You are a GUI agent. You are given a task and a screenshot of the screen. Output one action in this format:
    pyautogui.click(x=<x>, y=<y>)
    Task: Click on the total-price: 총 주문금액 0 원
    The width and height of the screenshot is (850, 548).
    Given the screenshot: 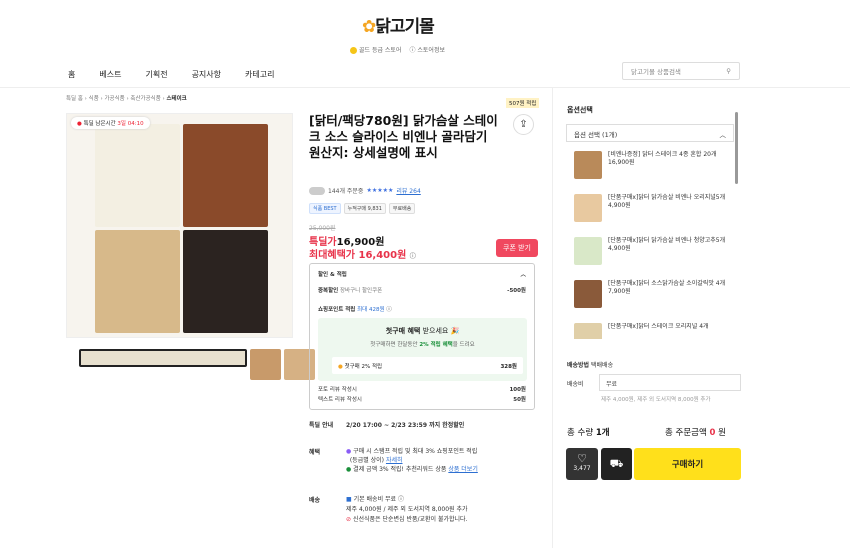 What is the action you would take?
    pyautogui.click(x=695, y=433)
    